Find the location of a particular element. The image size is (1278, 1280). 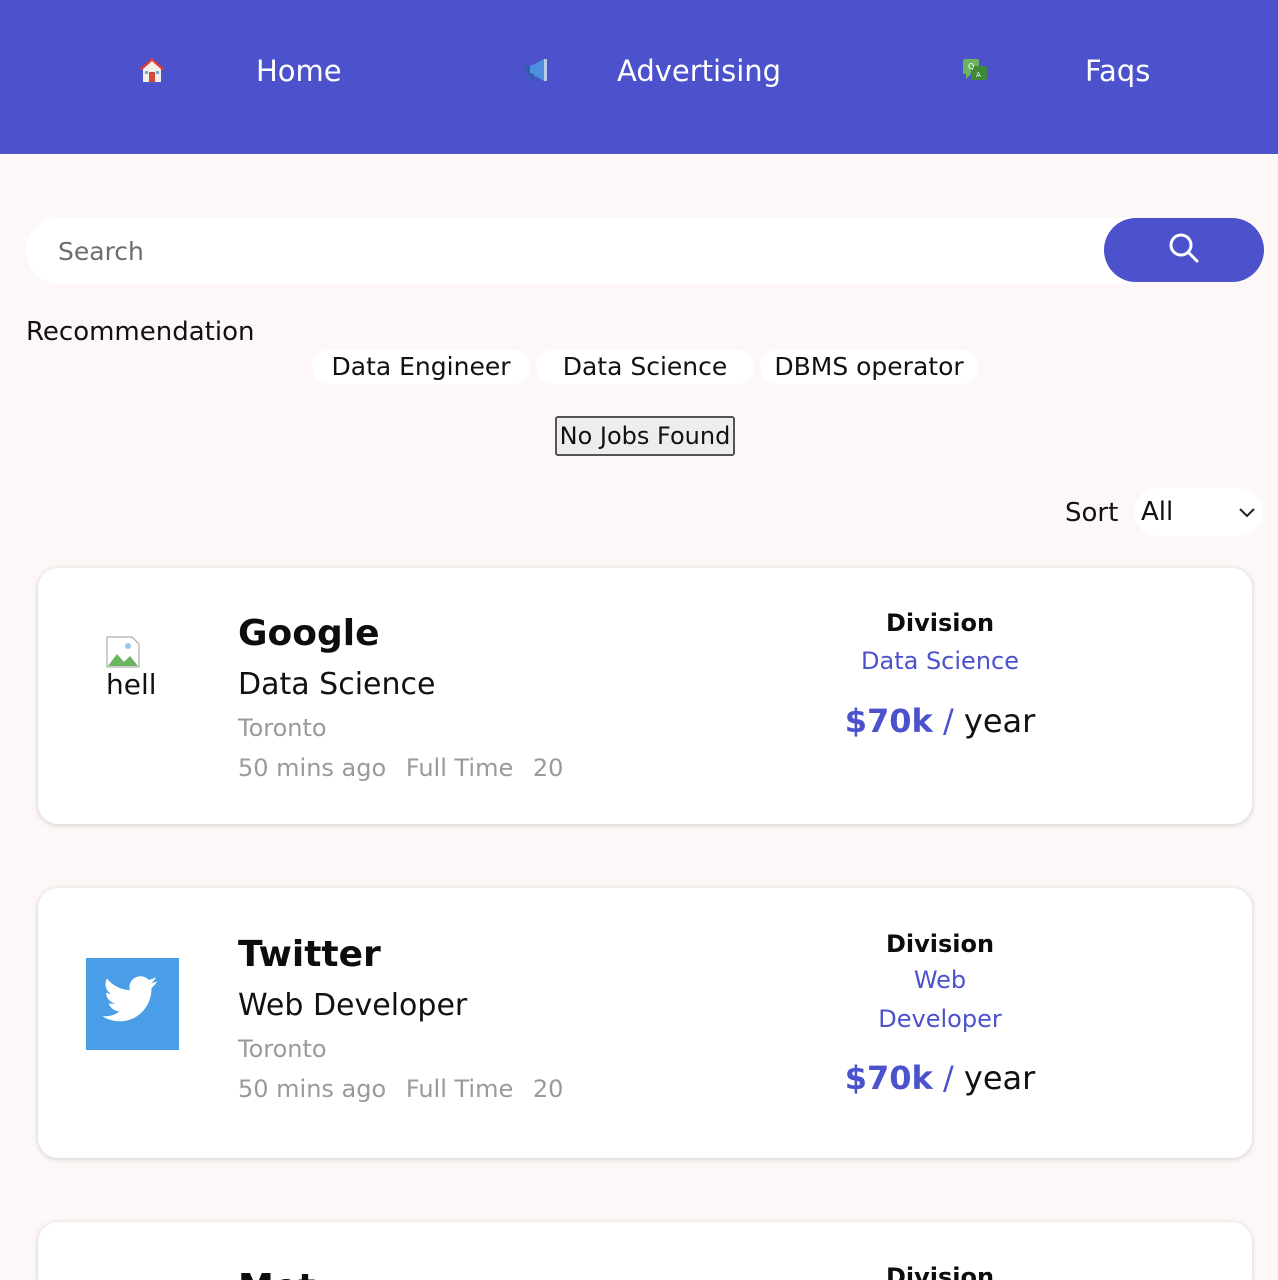

chevron-down-icon is located at coordinates (1247, 513).